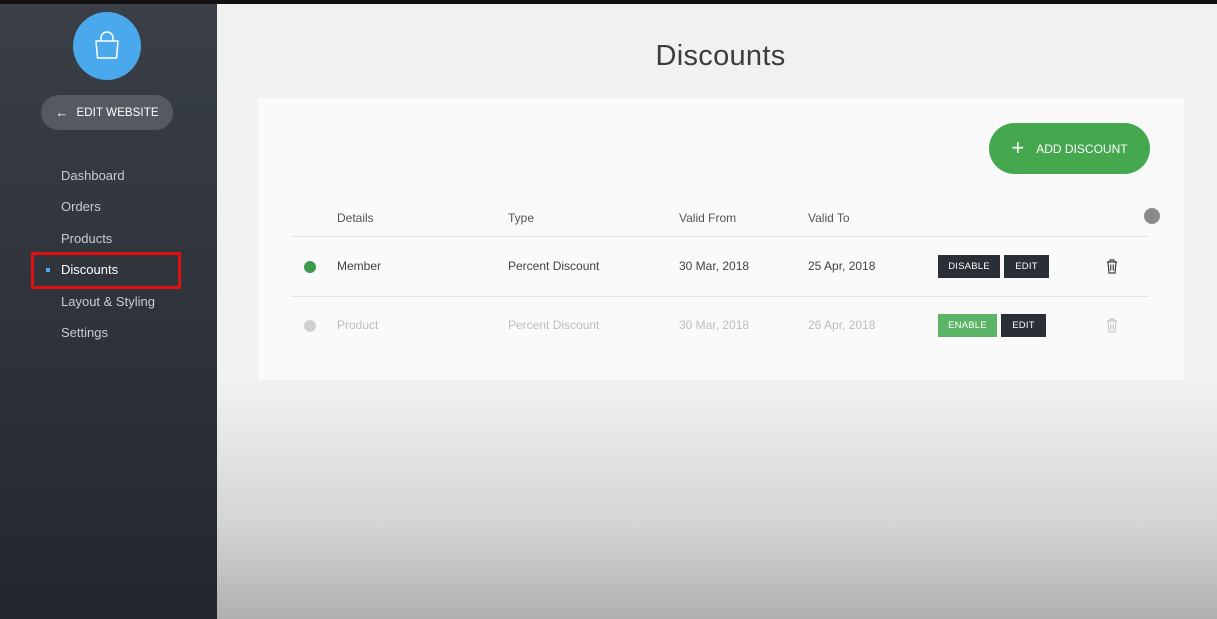 The height and width of the screenshot is (619, 1217). Describe the element at coordinates (108, 206) in the screenshot. I see `sidebar-item-orders: Orders` at that location.